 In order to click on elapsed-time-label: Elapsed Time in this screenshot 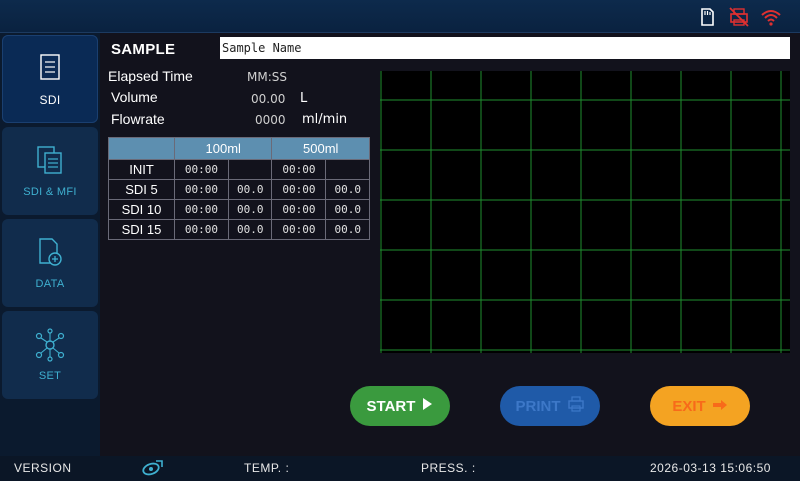, I will do `click(150, 76)`.